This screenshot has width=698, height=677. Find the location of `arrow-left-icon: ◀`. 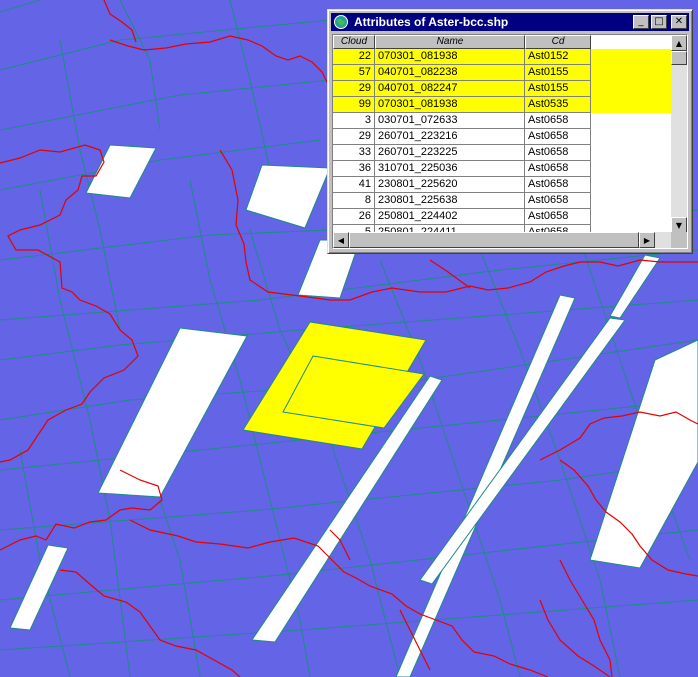

arrow-left-icon: ◀ is located at coordinates (341, 240).